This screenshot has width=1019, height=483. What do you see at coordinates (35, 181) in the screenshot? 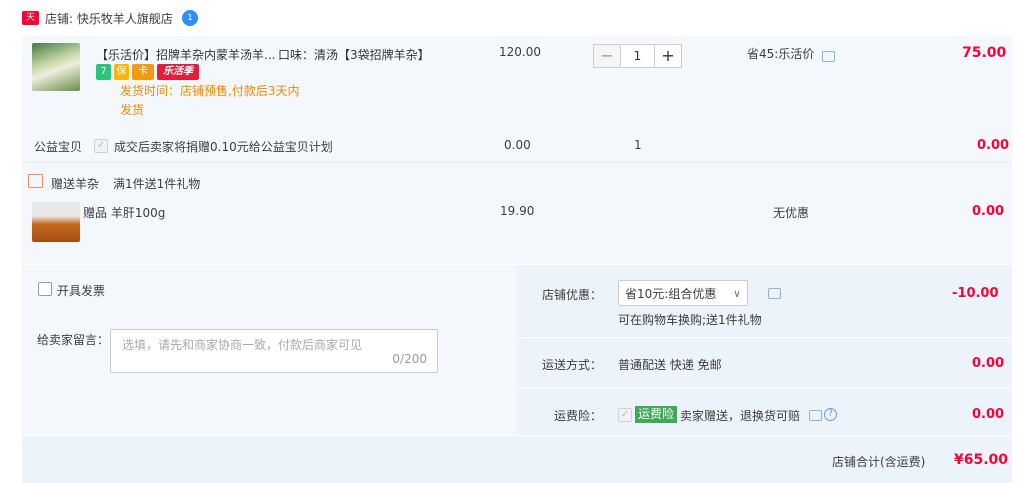
I see `gift-icon` at bounding box center [35, 181].